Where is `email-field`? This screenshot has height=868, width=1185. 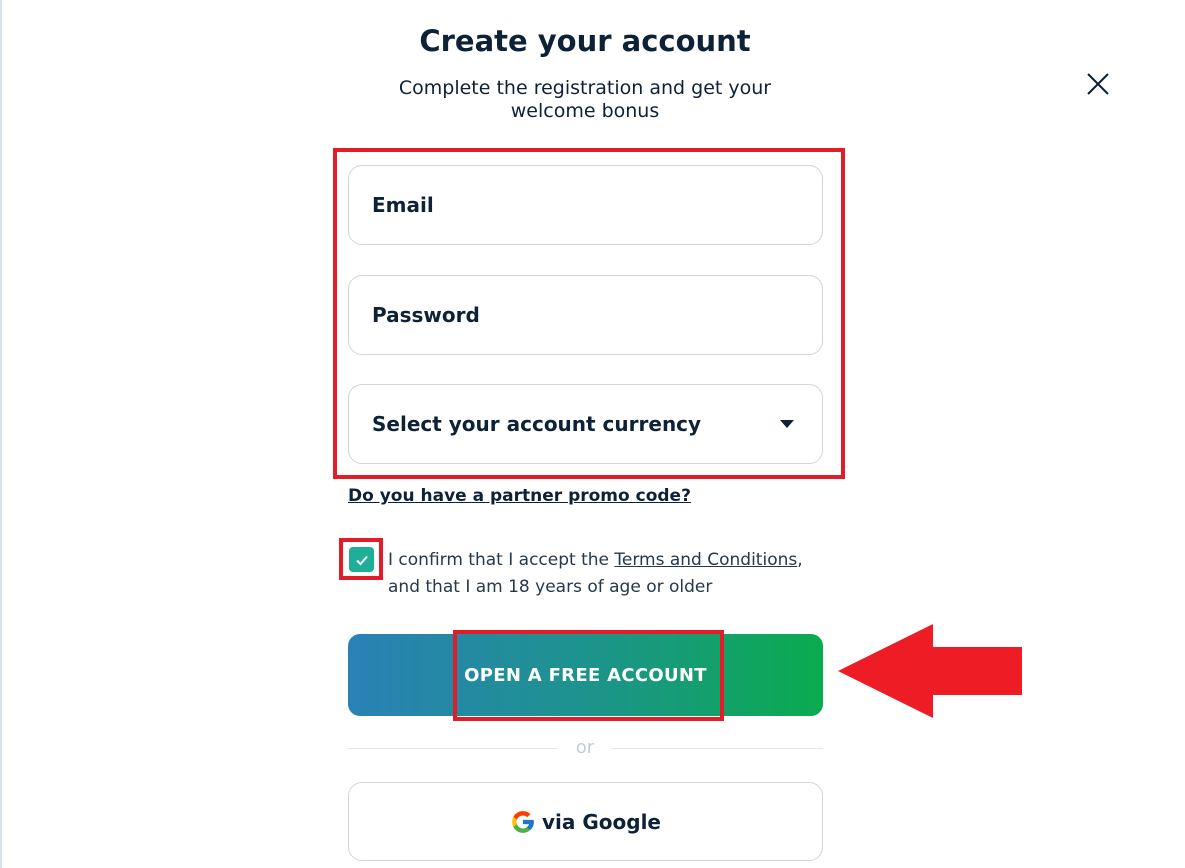
email-field is located at coordinates (585, 205).